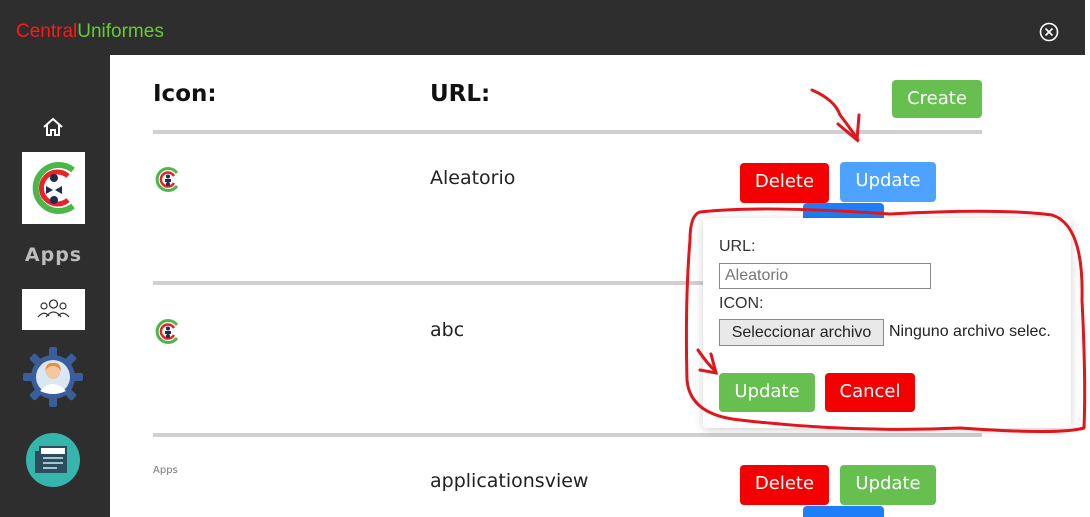  I want to click on column-header-icon: Icon:, so click(185, 94).